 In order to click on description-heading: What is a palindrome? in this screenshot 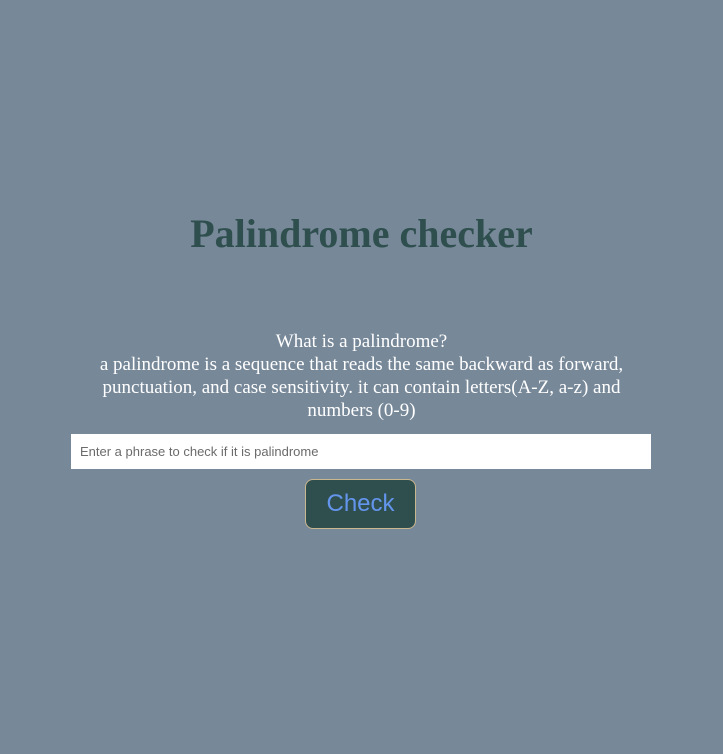, I will do `click(361, 341)`.